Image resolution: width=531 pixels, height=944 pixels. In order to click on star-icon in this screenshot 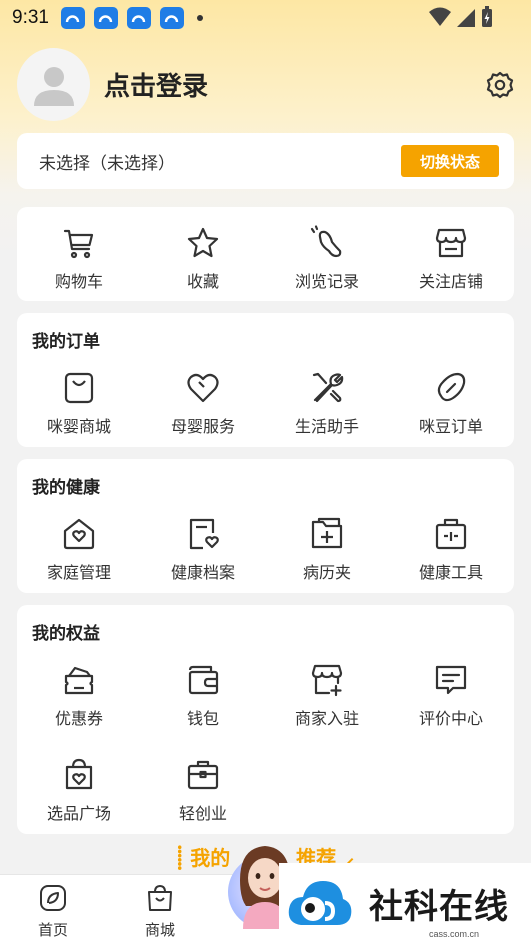, I will do `click(203, 242)`.